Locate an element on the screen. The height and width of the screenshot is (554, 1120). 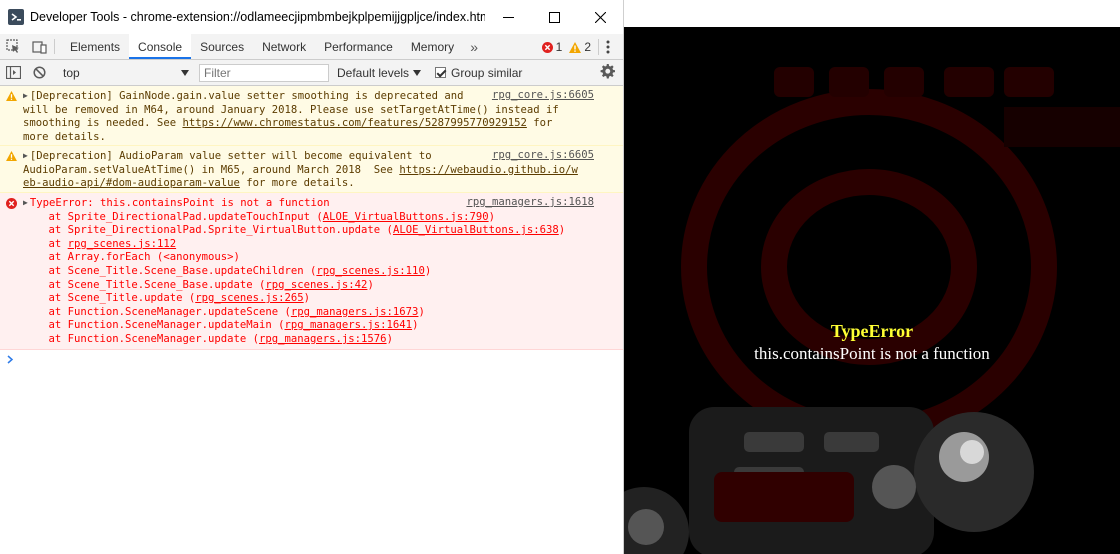
close-window-button is located at coordinates (600, 17).